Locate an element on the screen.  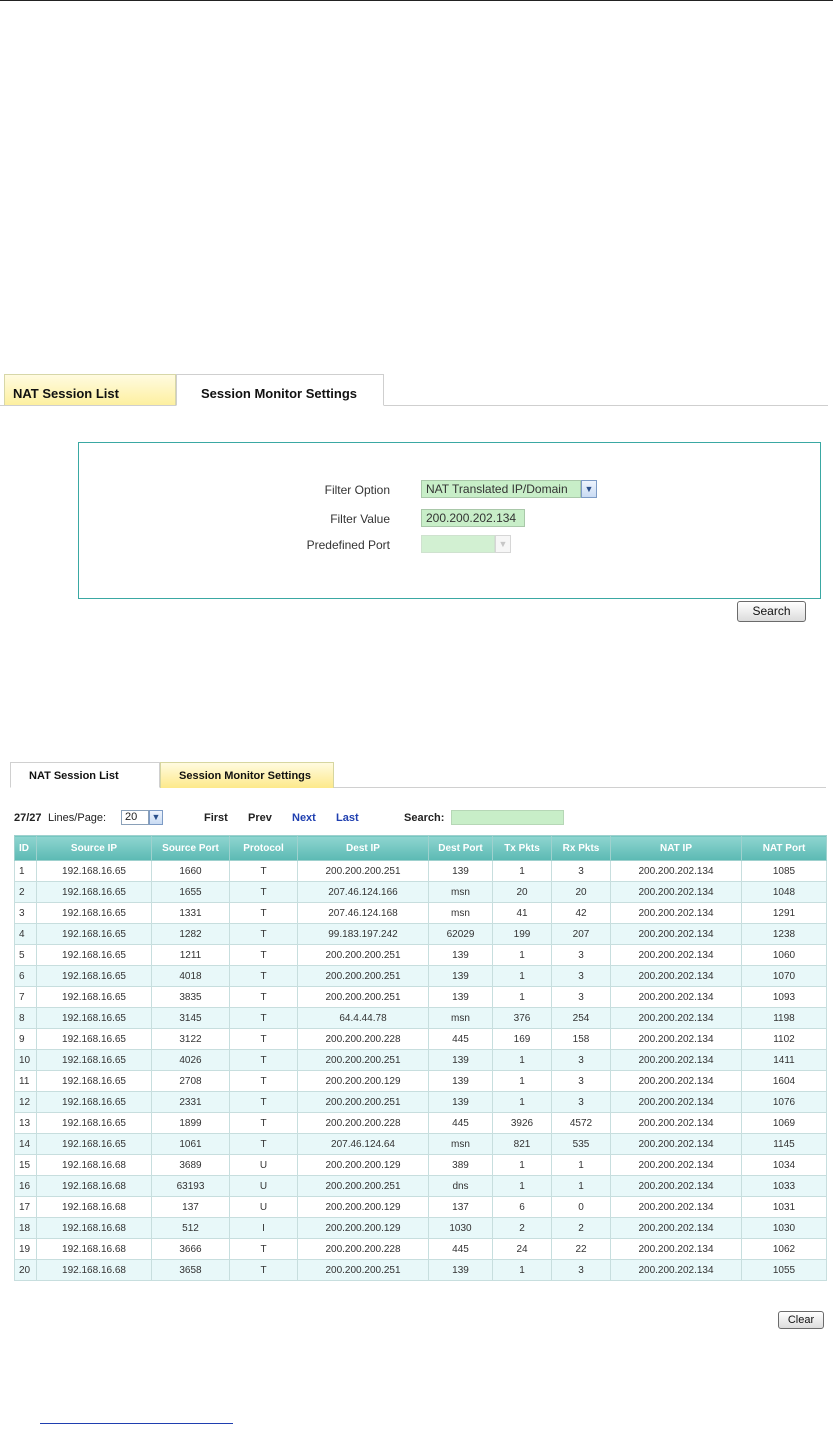
search-button: Search is located at coordinates (771, 611).